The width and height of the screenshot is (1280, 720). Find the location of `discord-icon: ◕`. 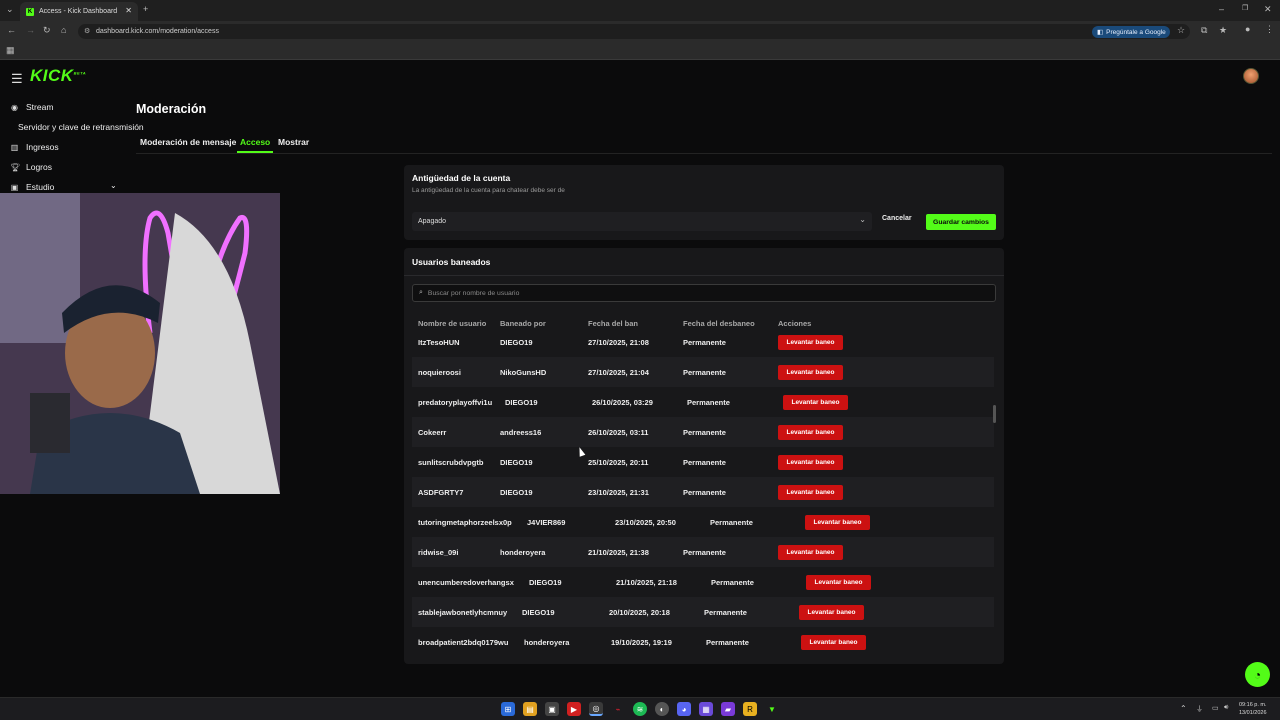

discord-icon: ◕ is located at coordinates (684, 709).